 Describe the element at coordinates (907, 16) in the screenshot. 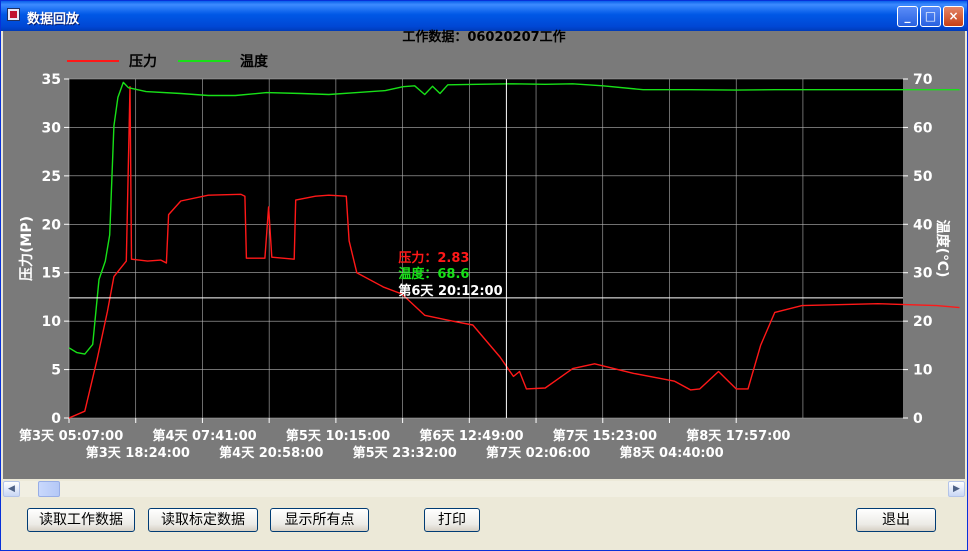

I see `minimize-button: _` at that location.